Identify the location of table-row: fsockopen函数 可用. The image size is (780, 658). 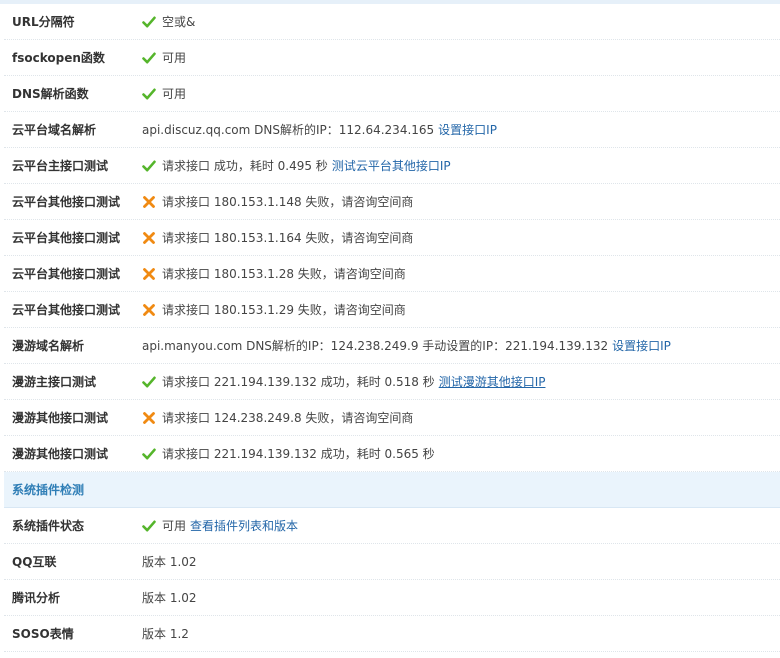
(392, 58).